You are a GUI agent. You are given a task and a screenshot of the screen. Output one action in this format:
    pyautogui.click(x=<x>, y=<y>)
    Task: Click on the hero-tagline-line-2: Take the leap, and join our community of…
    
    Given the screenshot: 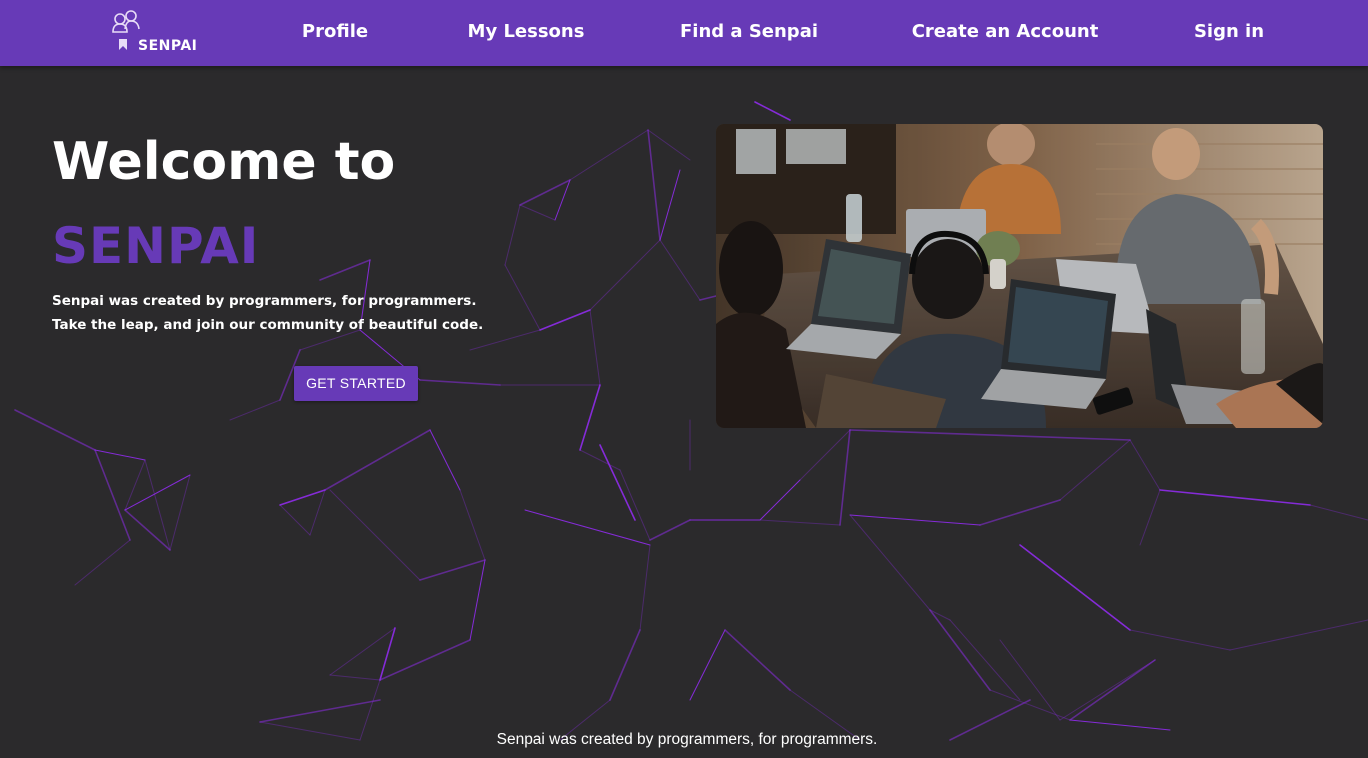 What is the action you would take?
    pyautogui.click(x=268, y=325)
    